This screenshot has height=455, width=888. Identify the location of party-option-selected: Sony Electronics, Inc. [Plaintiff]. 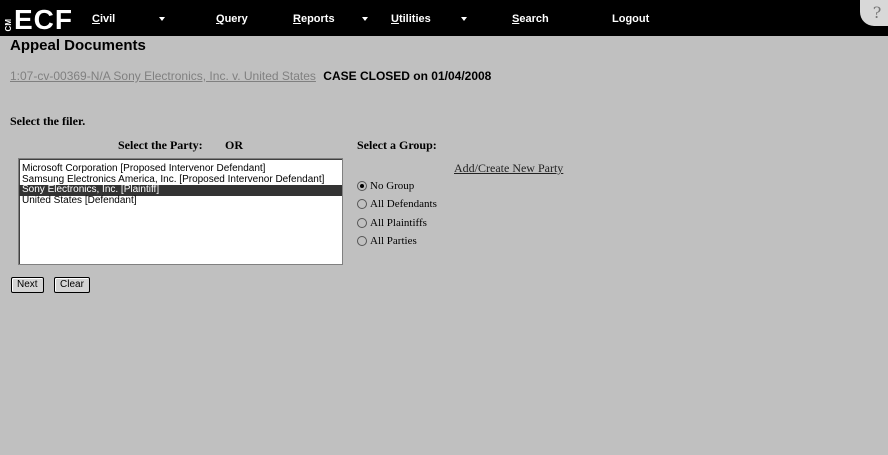
(180, 190).